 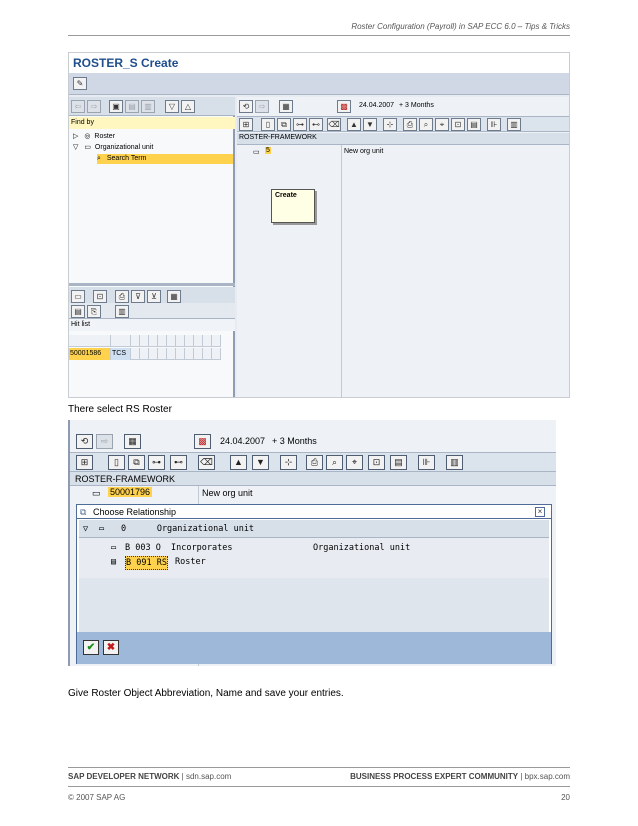 What do you see at coordinates (314, 648) in the screenshot?
I see `dialog-footer: ✔ ✖` at bounding box center [314, 648].